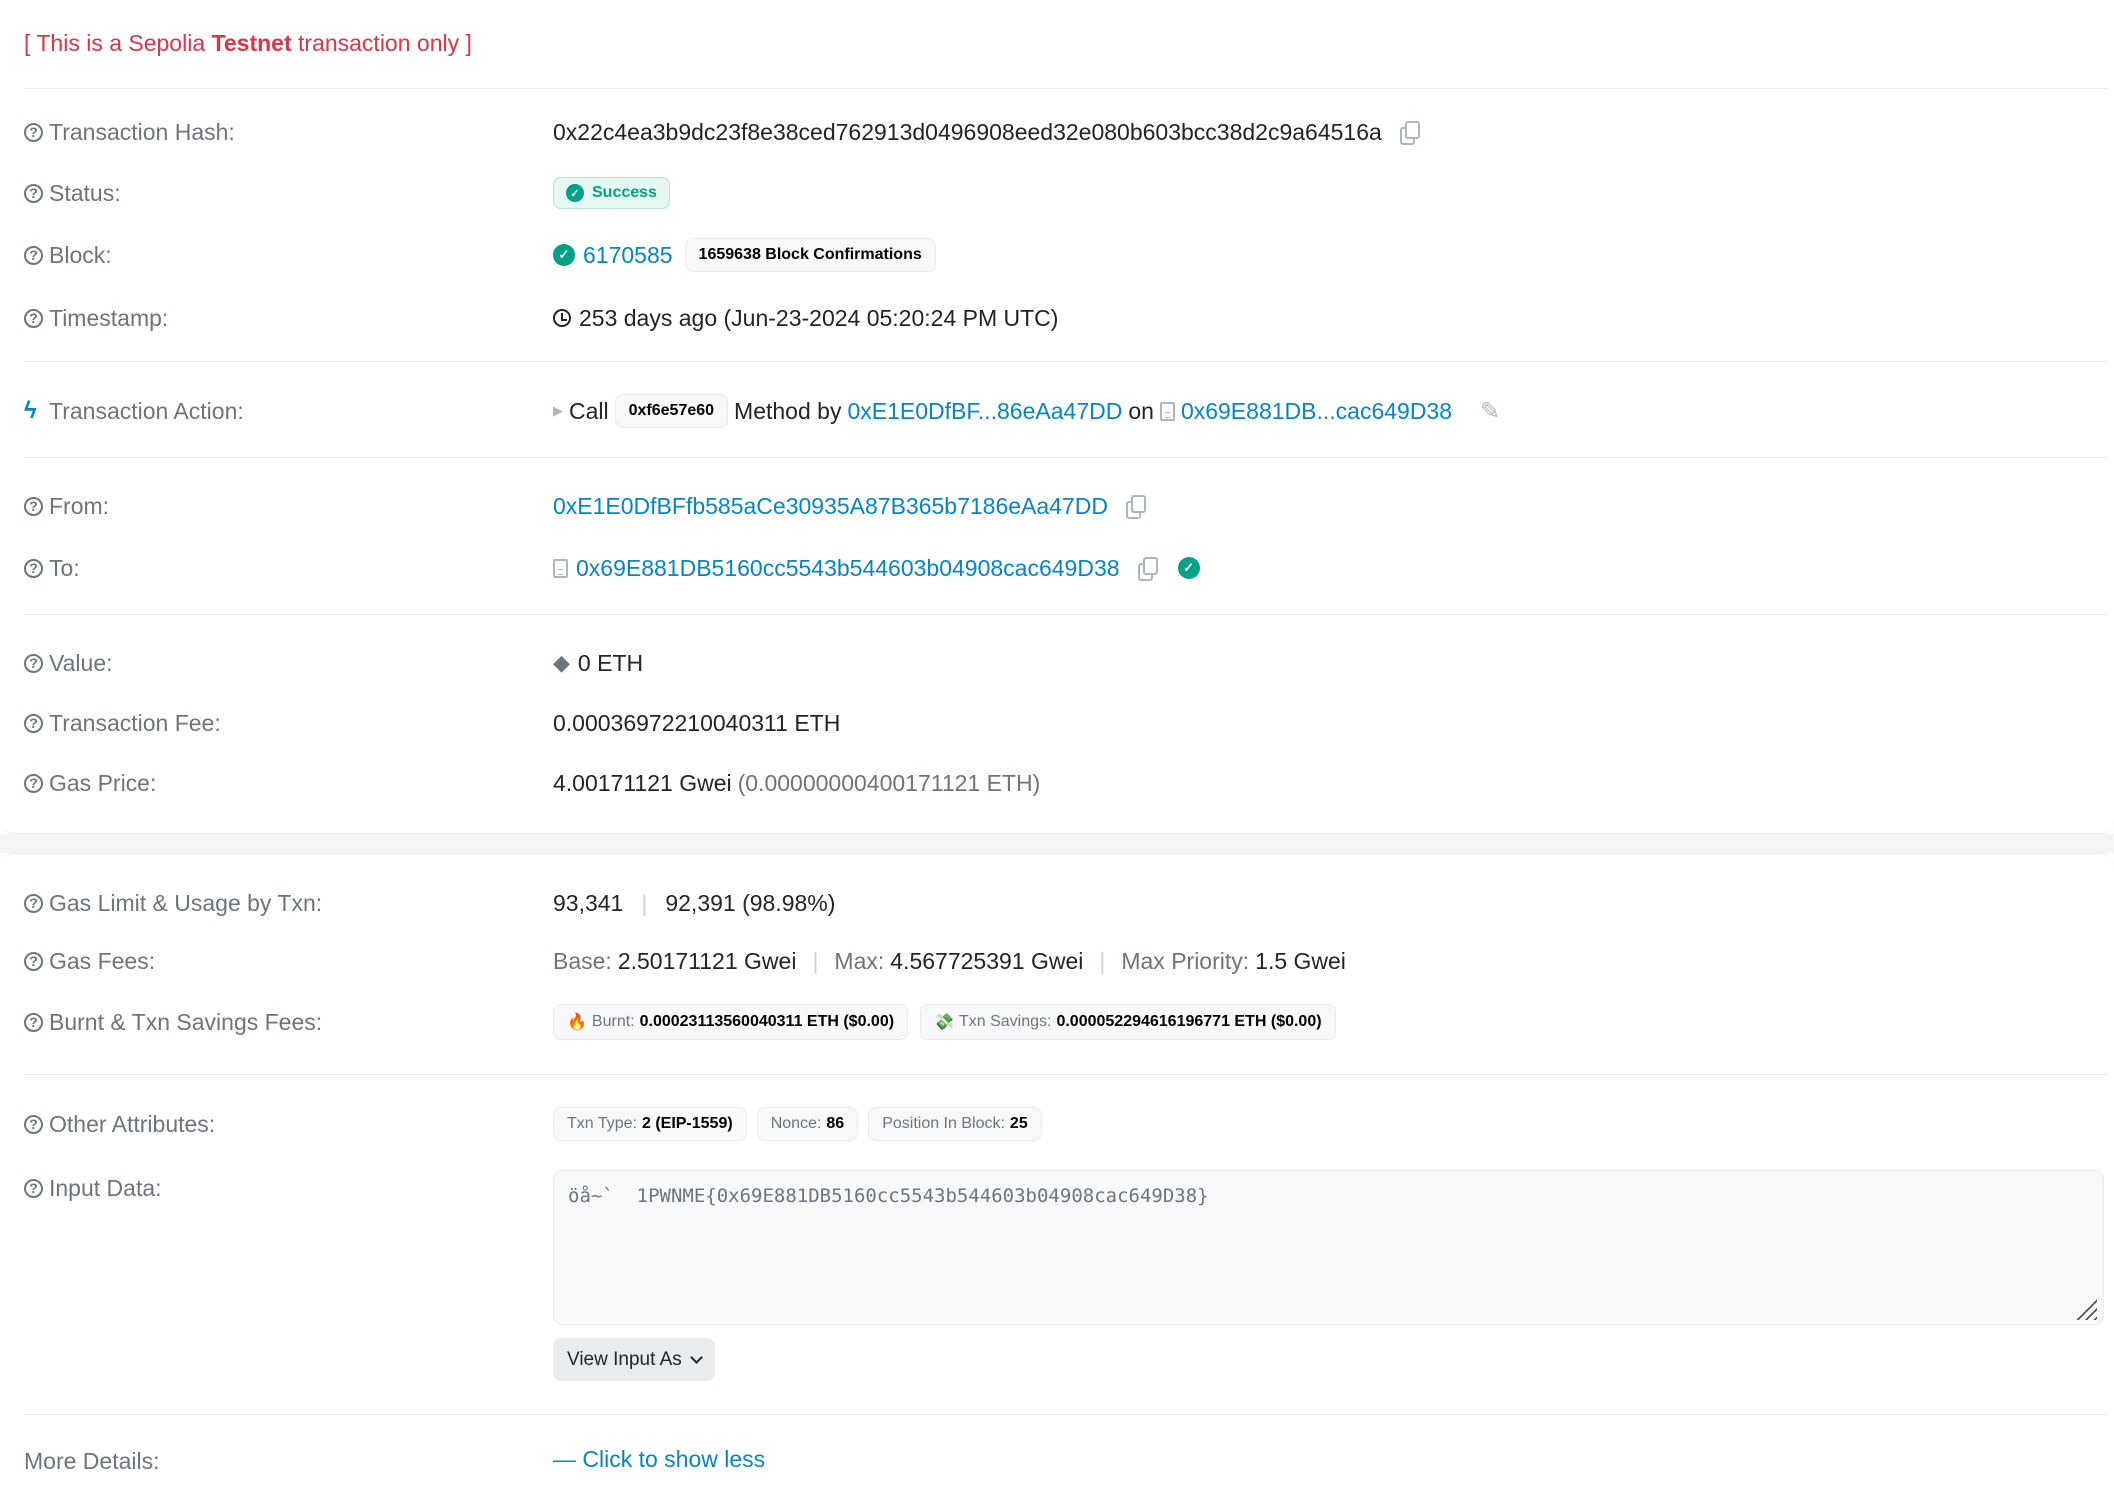 Image resolution: width=2114 pixels, height=1502 pixels. What do you see at coordinates (558, 411) in the screenshot?
I see `expand-caret-icon: ▶` at bounding box center [558, 411].